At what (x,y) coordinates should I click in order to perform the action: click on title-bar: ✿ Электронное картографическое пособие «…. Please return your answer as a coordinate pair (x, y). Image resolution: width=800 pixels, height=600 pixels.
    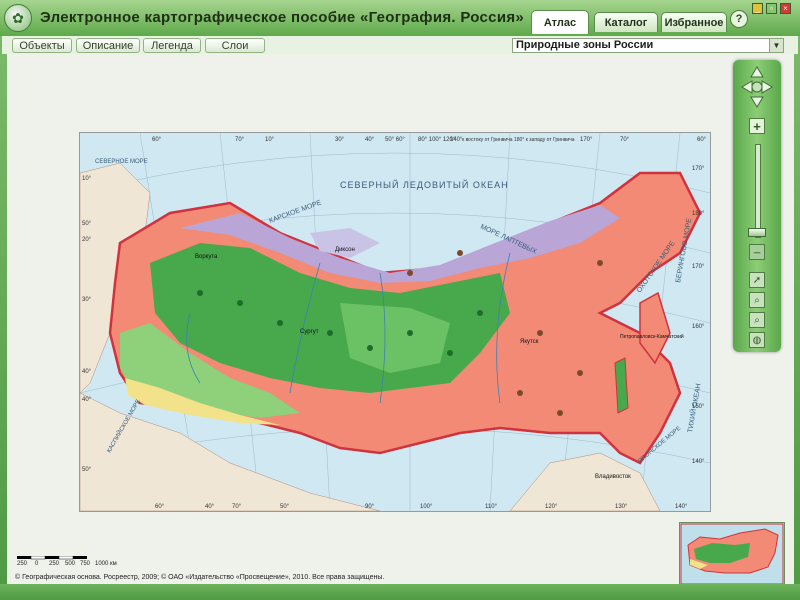
    Looking at the image, I should click on (400, 18).